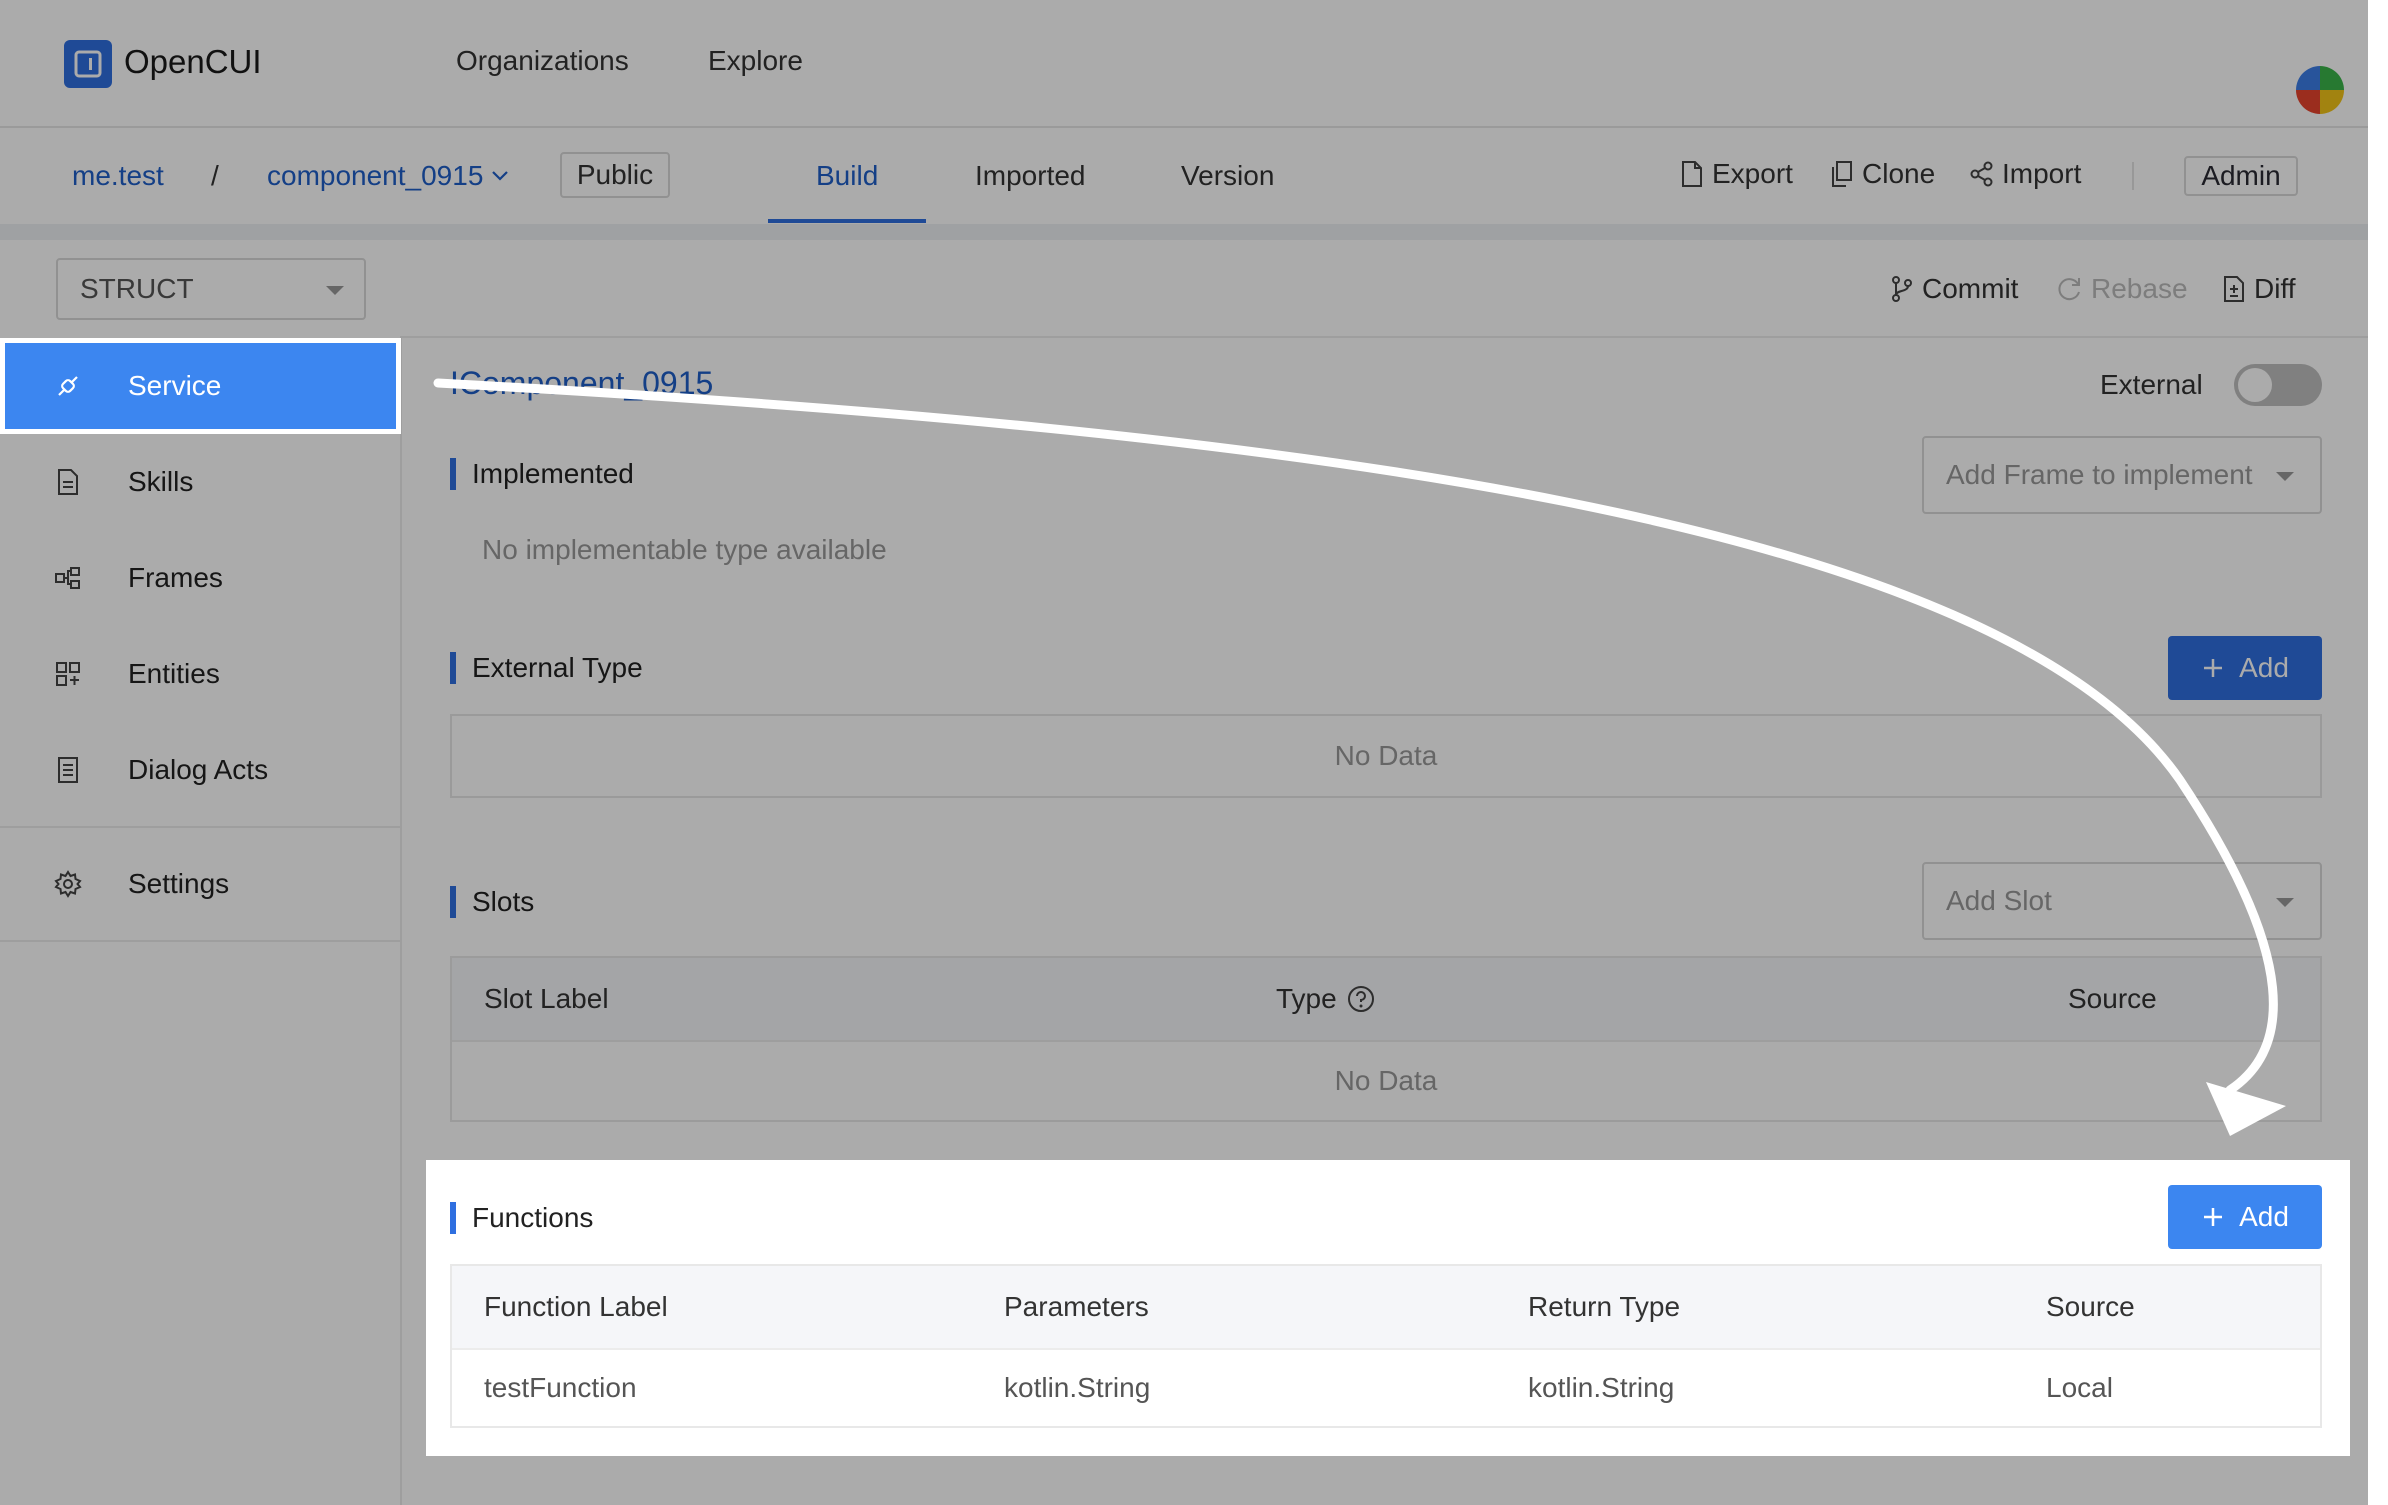 The width and height of the screenshot is (2388, 1505). What do you see at coordinates (1601, 1387) in the screenshot?
I see `return-type-cell: kotlin.String` at bounding box center [1601, 1387].